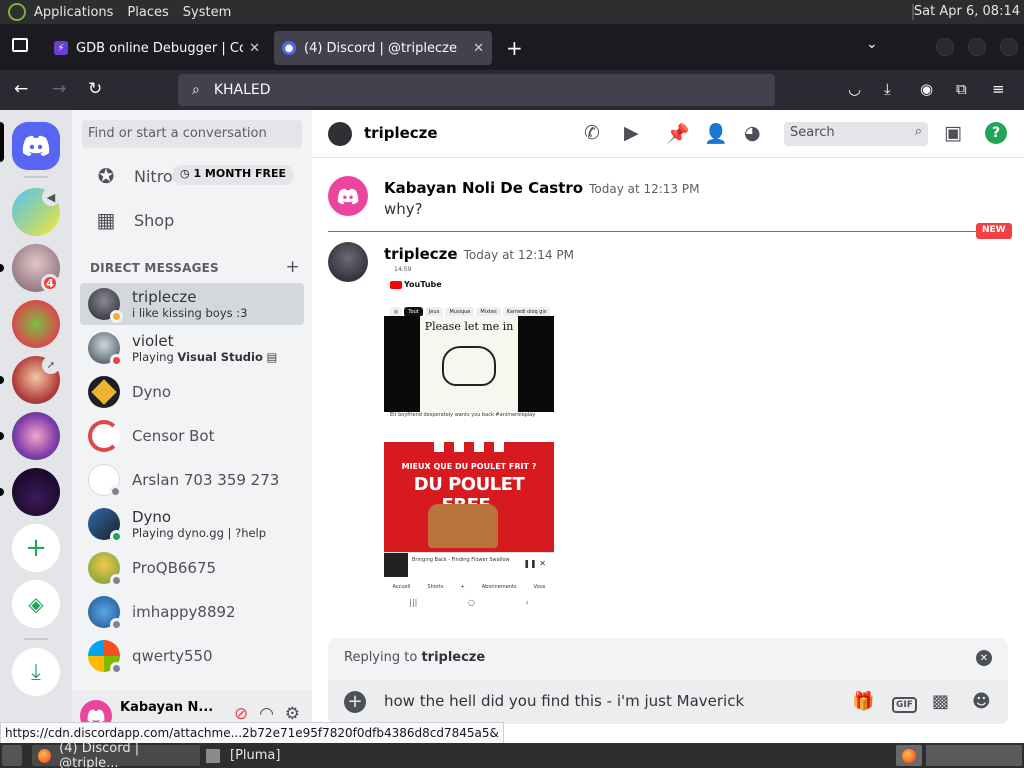  What do you see at coordinates (984, 658) in the screenshot?
I see `close-reply-icon: ✕` at bounding box center [984, 658].